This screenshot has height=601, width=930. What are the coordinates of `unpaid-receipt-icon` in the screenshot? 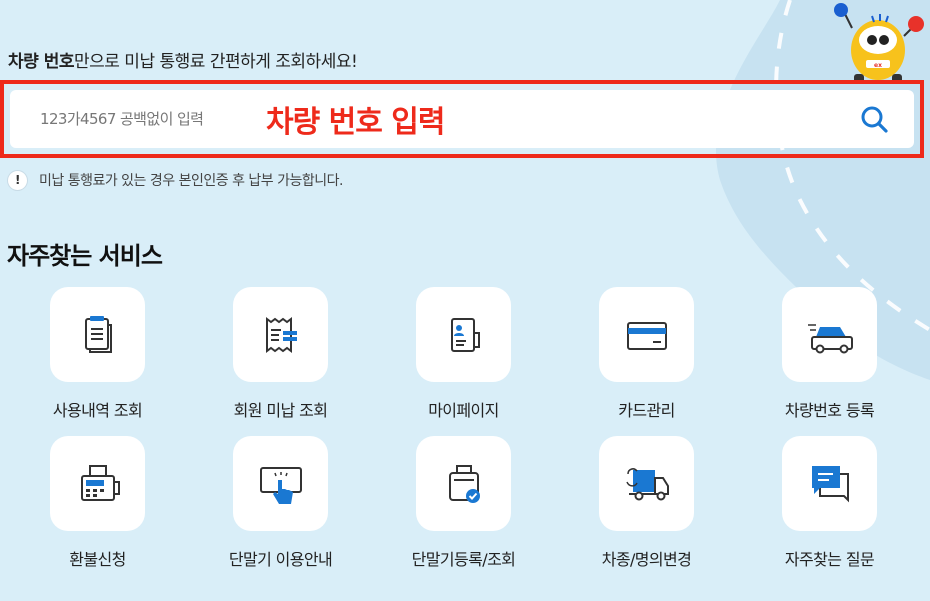 It's located at (281, 334).